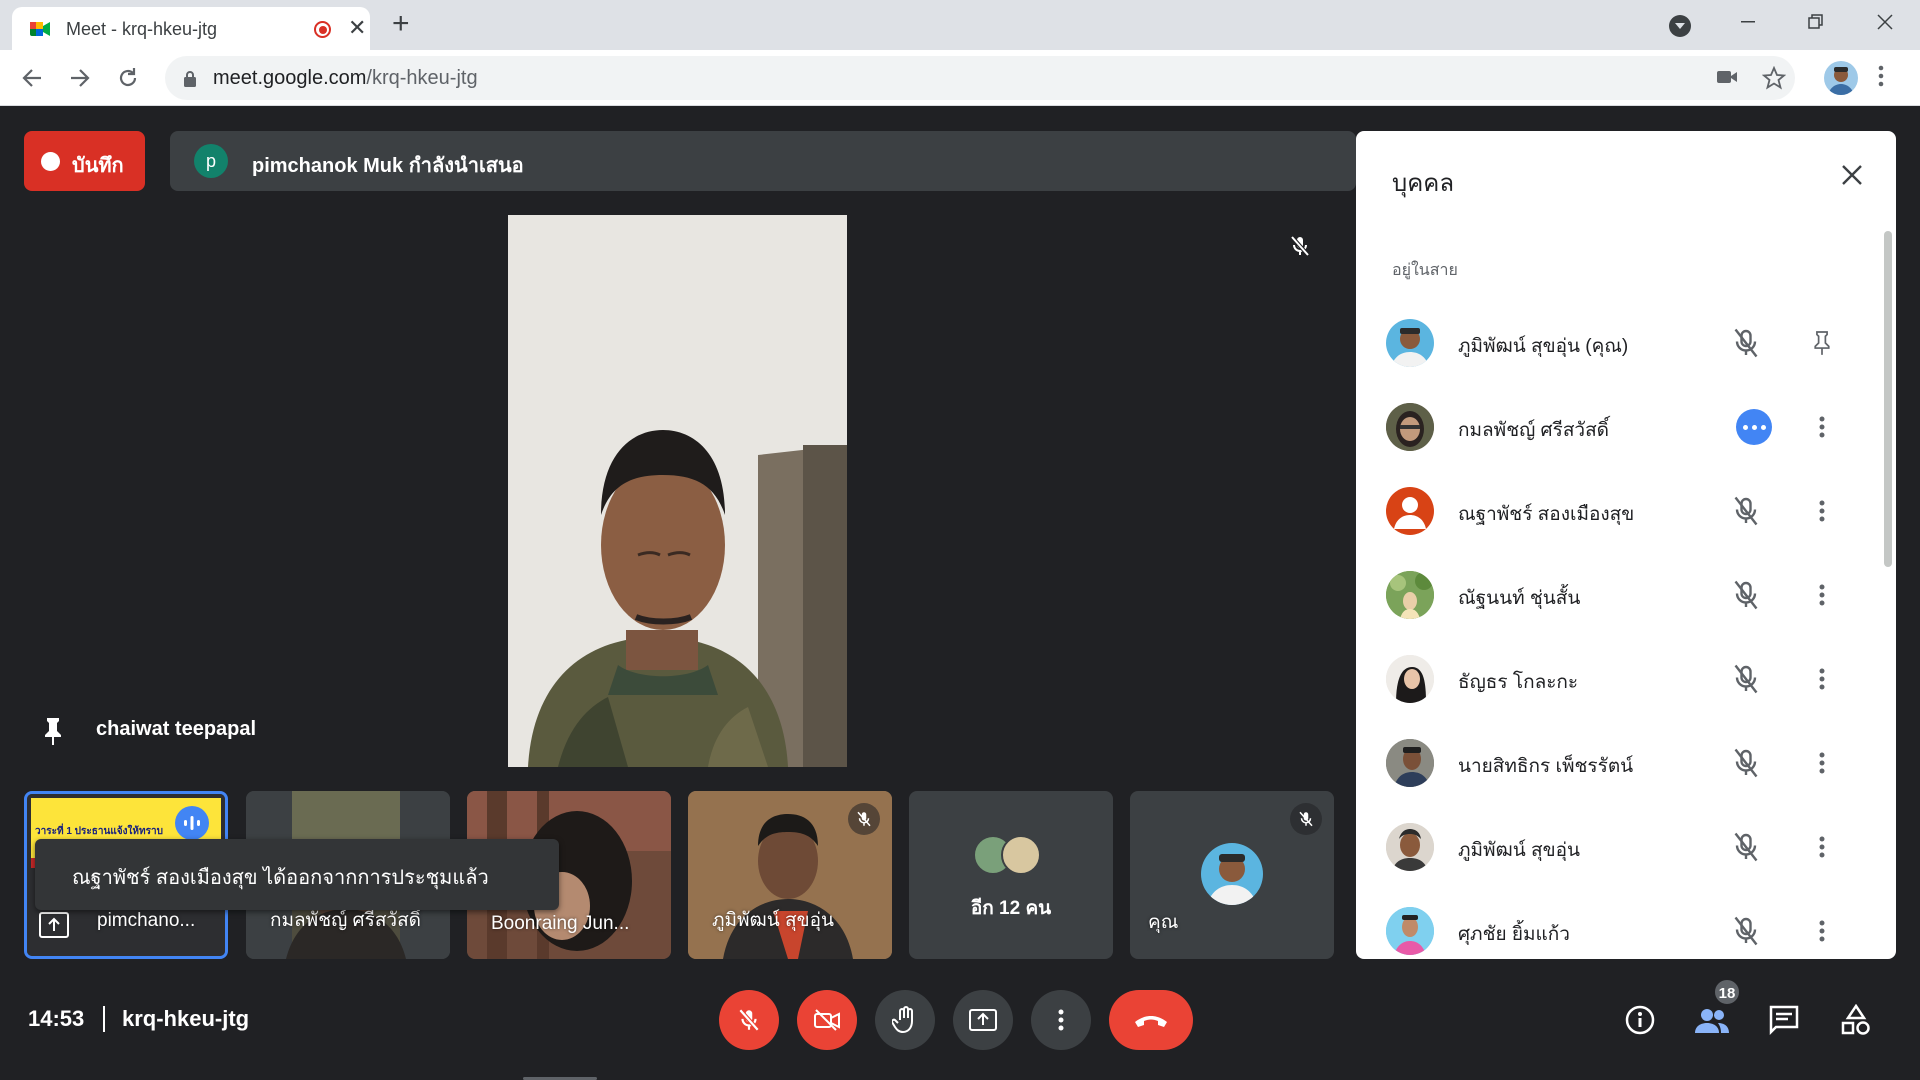 The image size is (1920, 1080). What do you see at coordinates (422, 78) in the screenshot?
I see `url-path: /krq-hkeu-jtg` at bounding box center [422, 78].